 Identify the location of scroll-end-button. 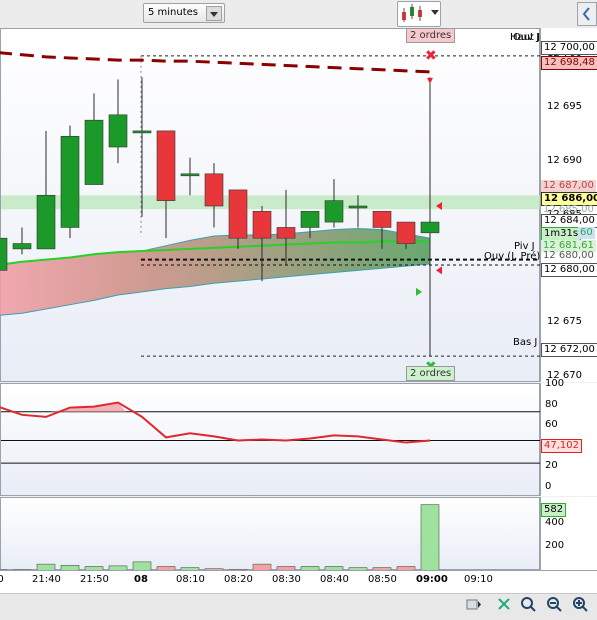
(474, 604).